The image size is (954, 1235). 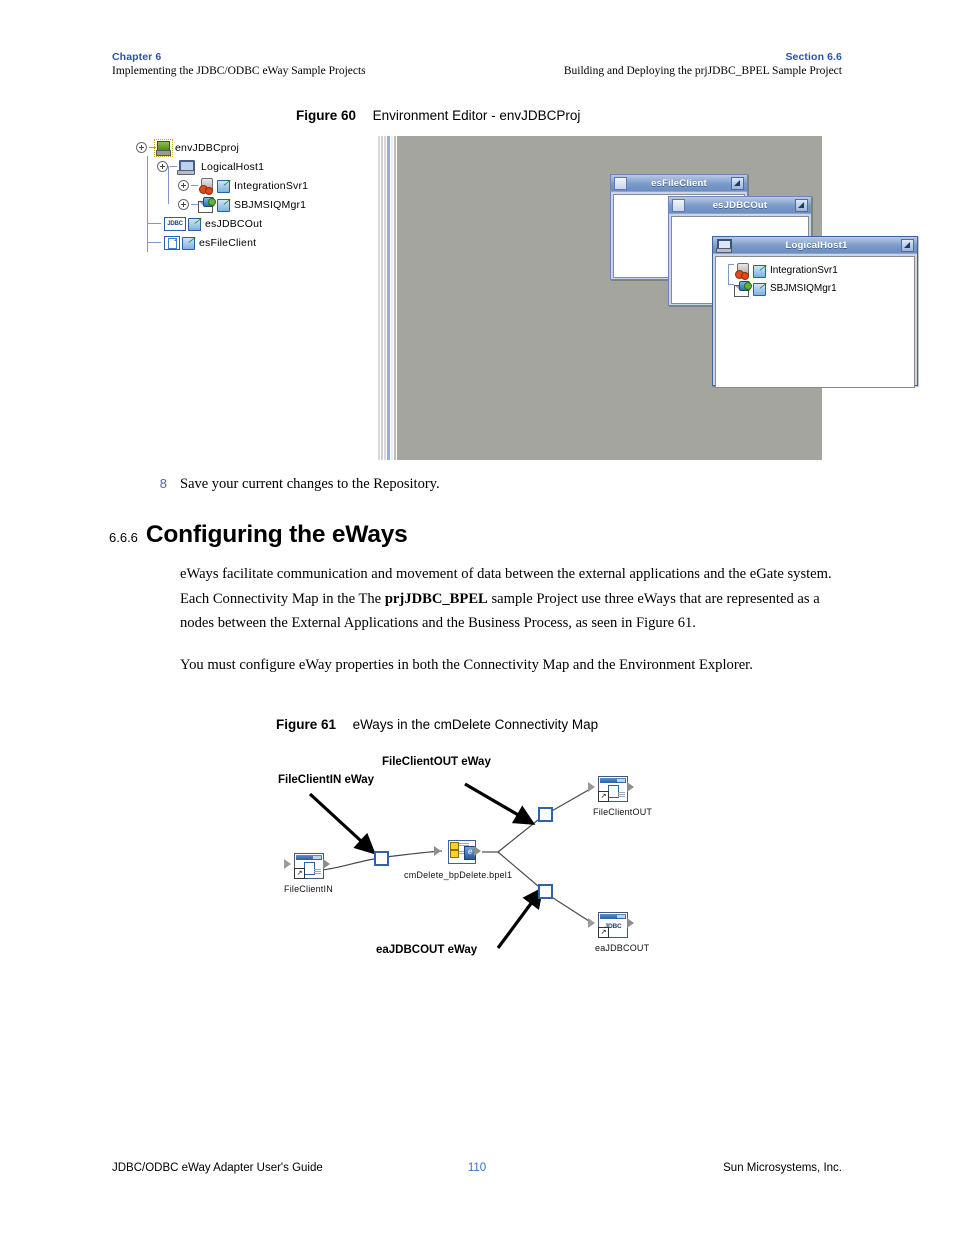 I want to click on window-tree-item: ↗ IntegrationSvr1, so click(x=815, y=270).